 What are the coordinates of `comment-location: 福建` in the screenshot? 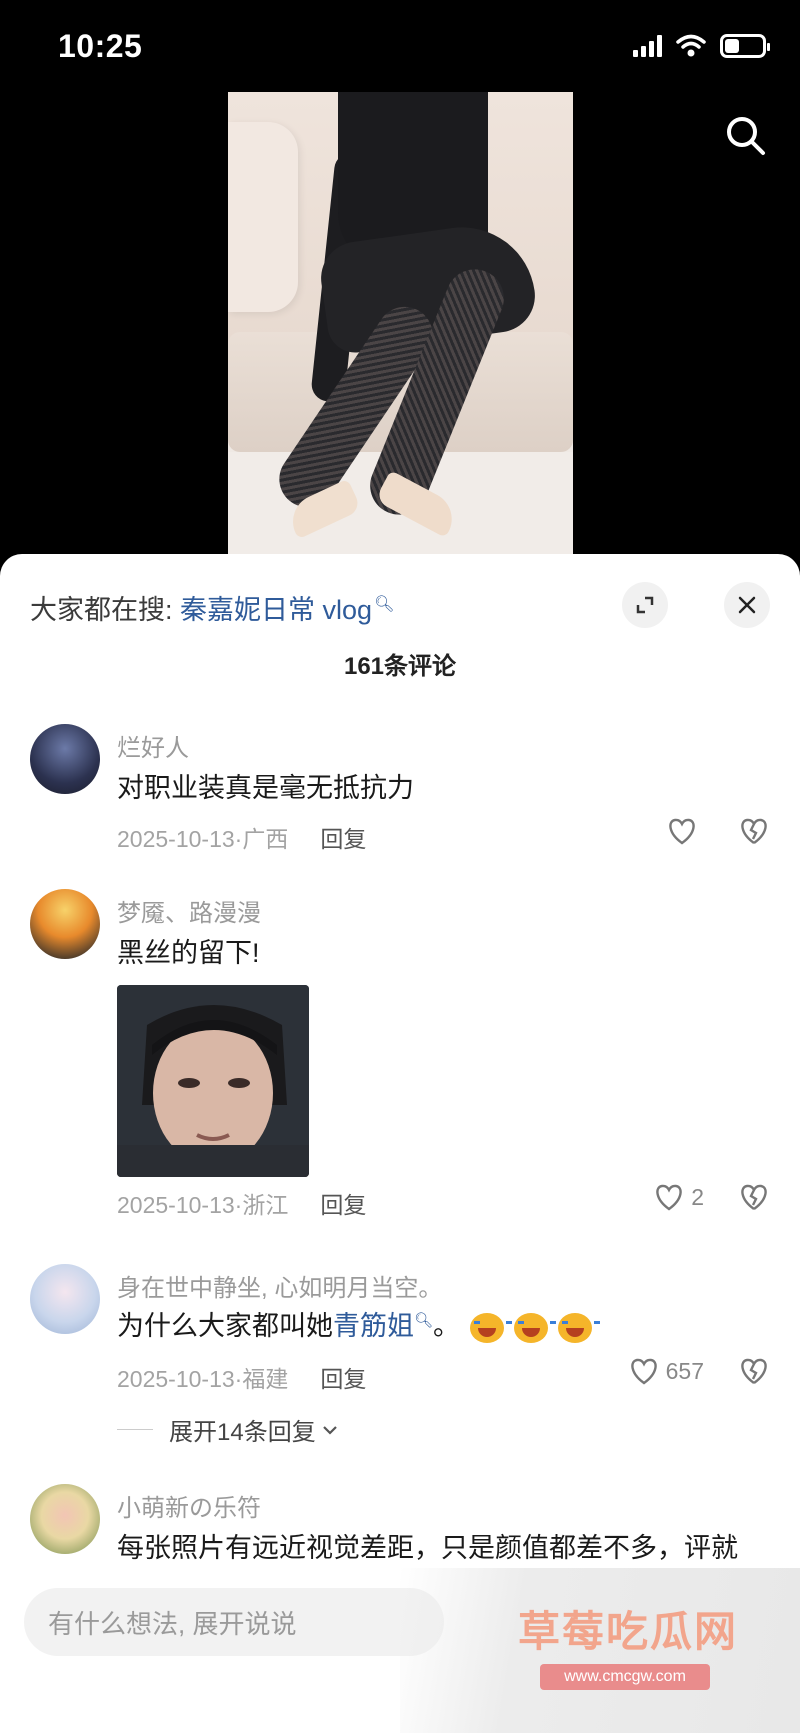 It's located at (265, 1379).